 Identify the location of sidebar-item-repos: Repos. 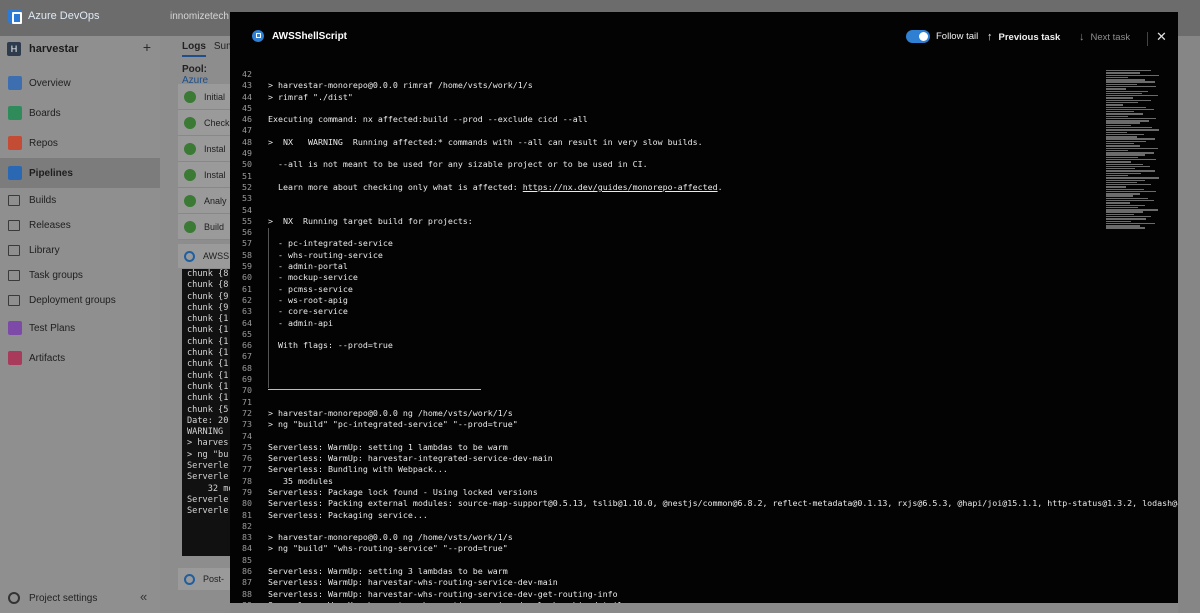
(80, 143).